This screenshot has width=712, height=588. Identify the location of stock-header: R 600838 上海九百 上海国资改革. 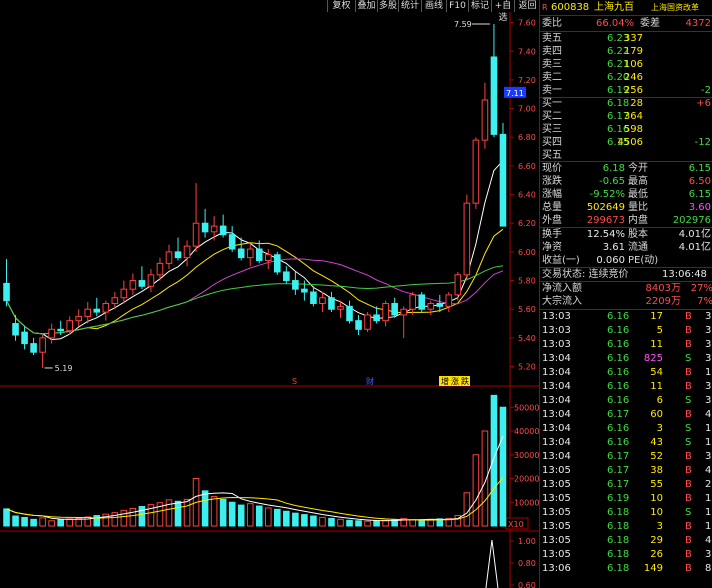
(626, 7).